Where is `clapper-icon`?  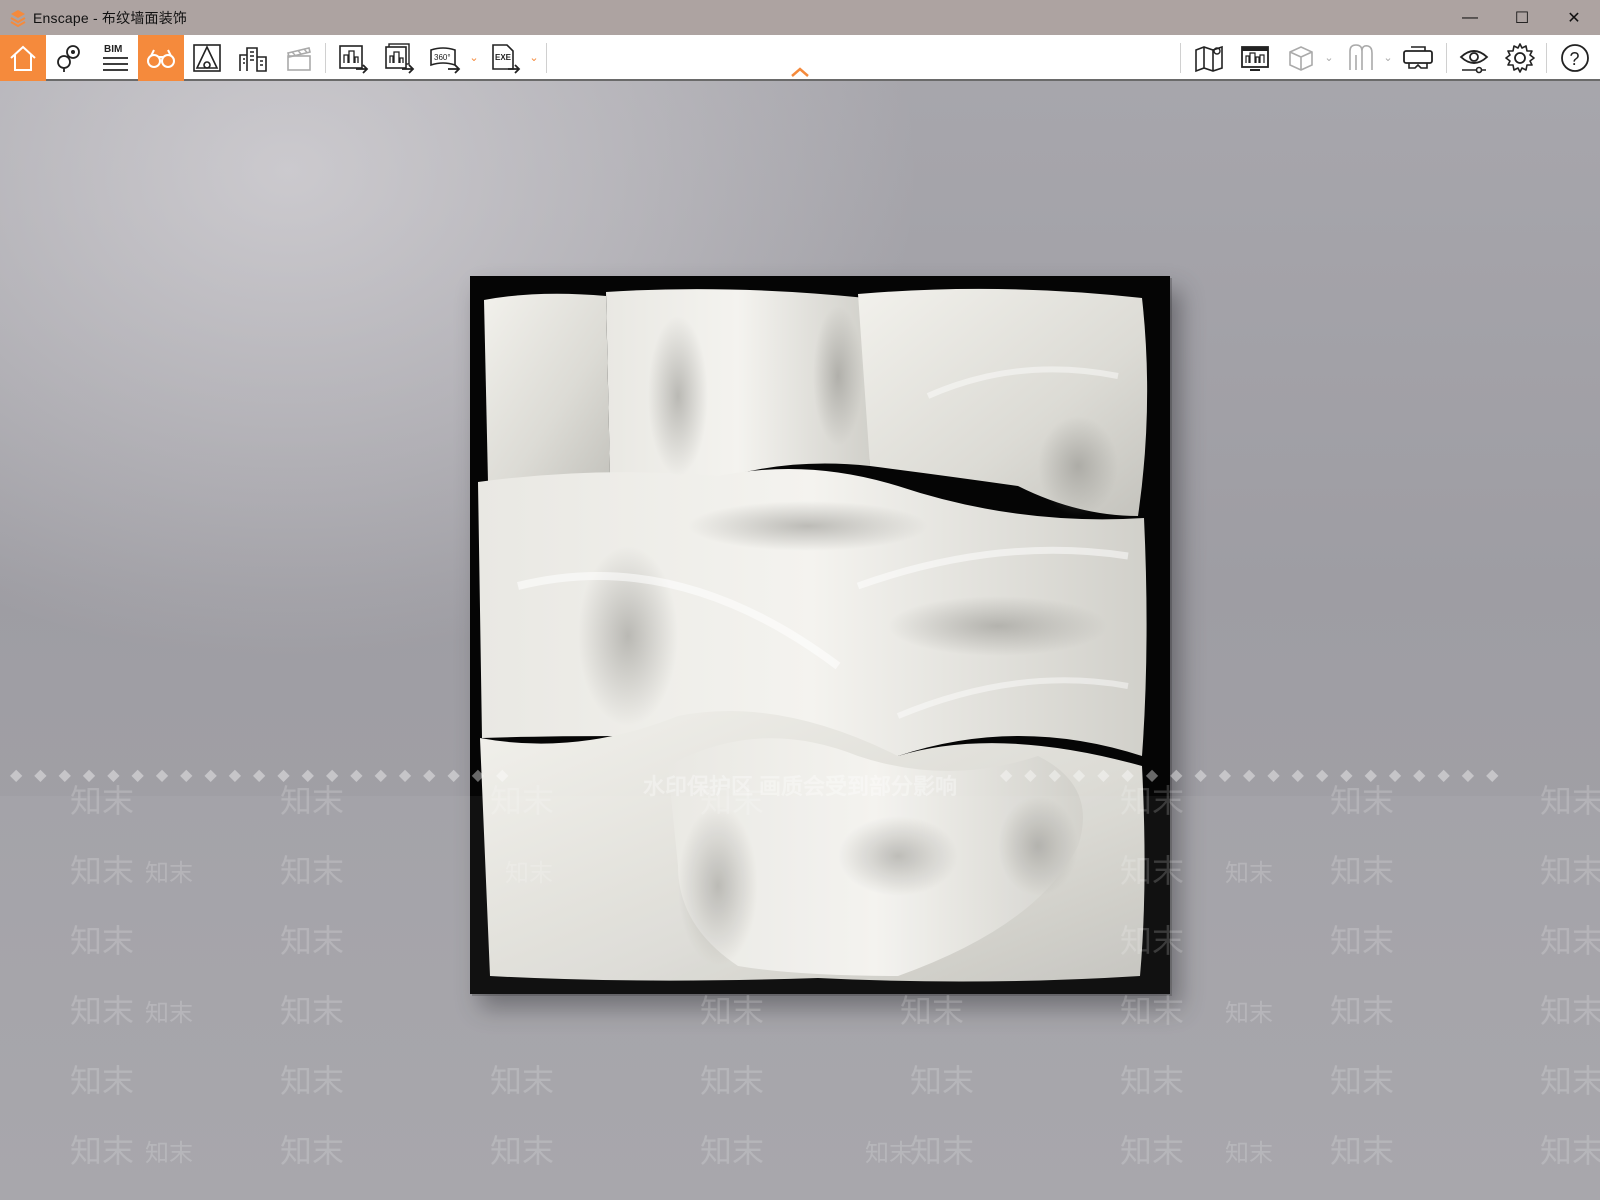 clapper-icon is located at coordinates (299, 59).